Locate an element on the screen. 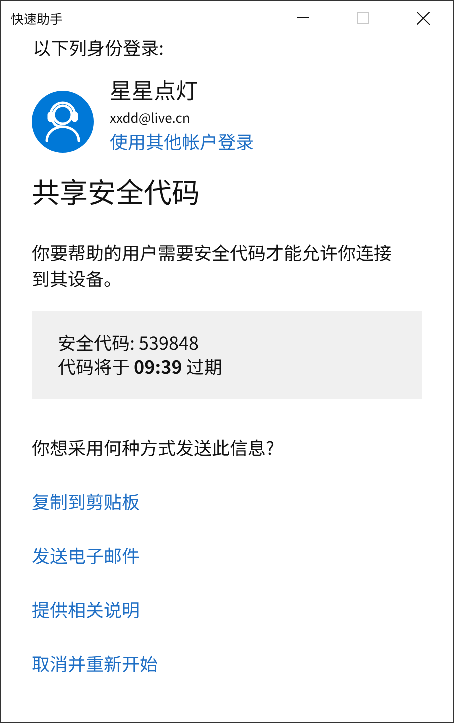  switch-account-link: 使用其他帐户登录 is located at coordinates (182, 142).